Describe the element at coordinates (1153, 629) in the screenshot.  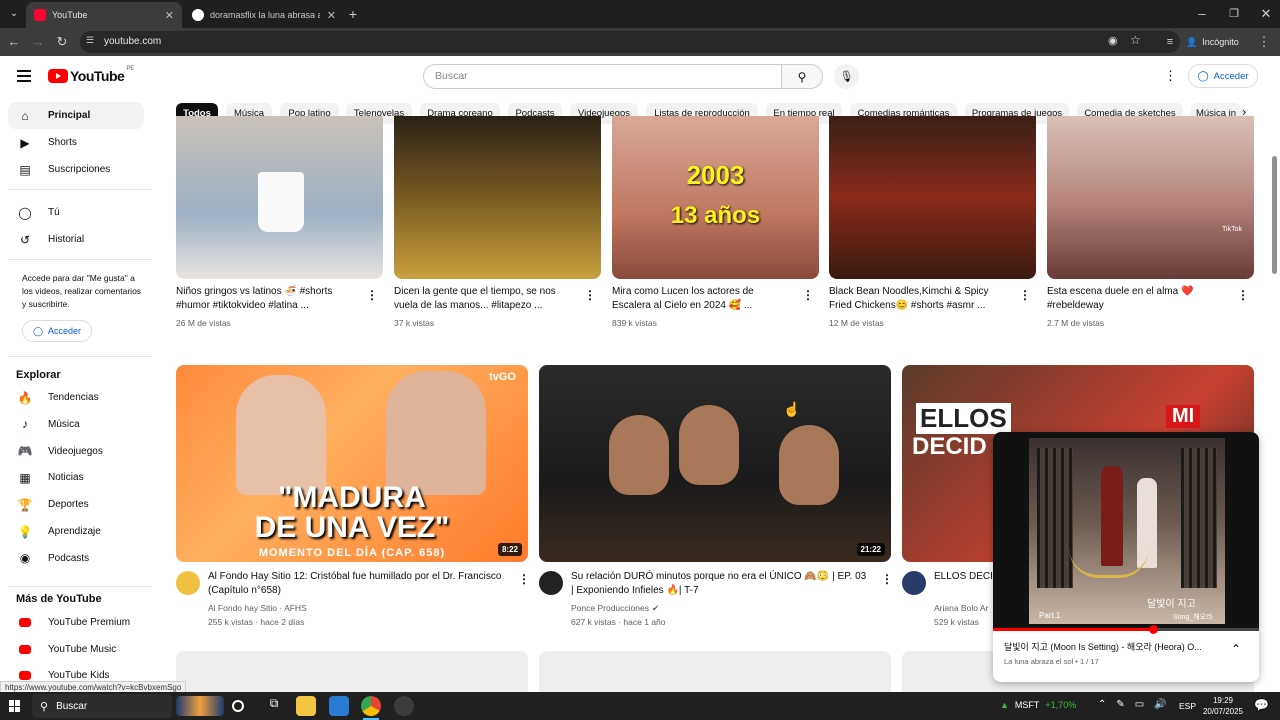
I see `miniplayer-scrubber` at that location.